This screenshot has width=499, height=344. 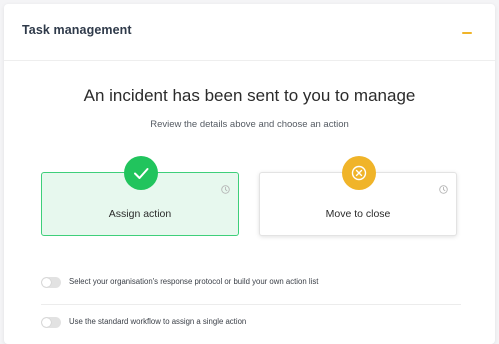 I want to click on assign-action-option: Assign action, so click(x=140, y=196).